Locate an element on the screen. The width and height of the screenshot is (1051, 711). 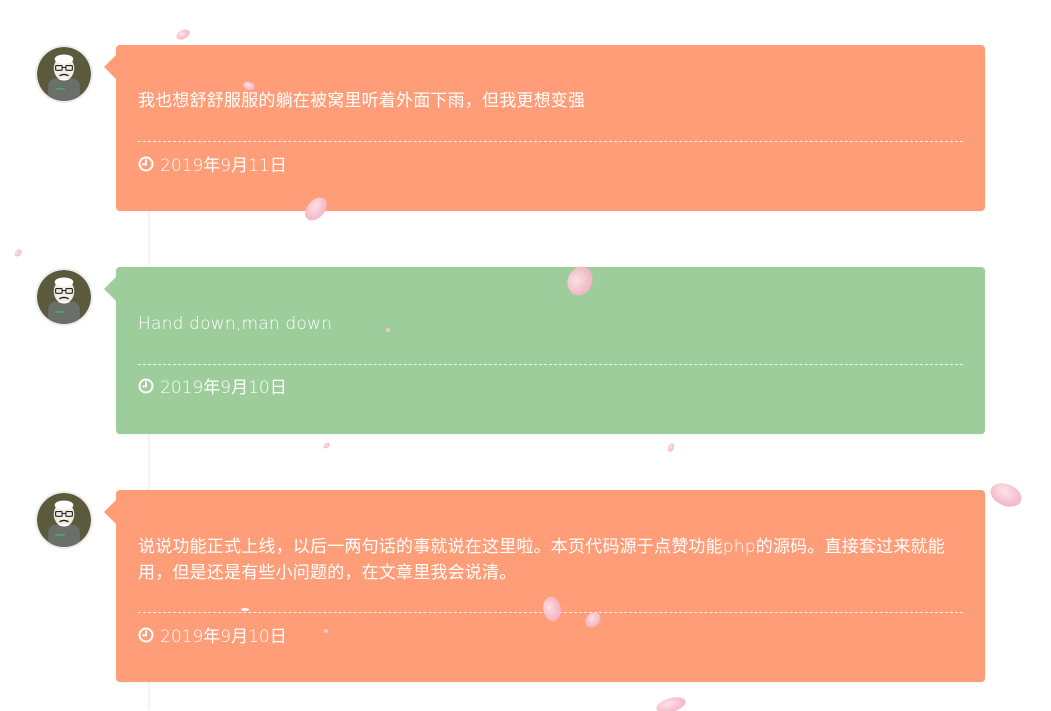
post-text: 我也想舒舒服服的躺在被窝里听着外面下雨，但我更想变强 is located at coordinates (362, 101).